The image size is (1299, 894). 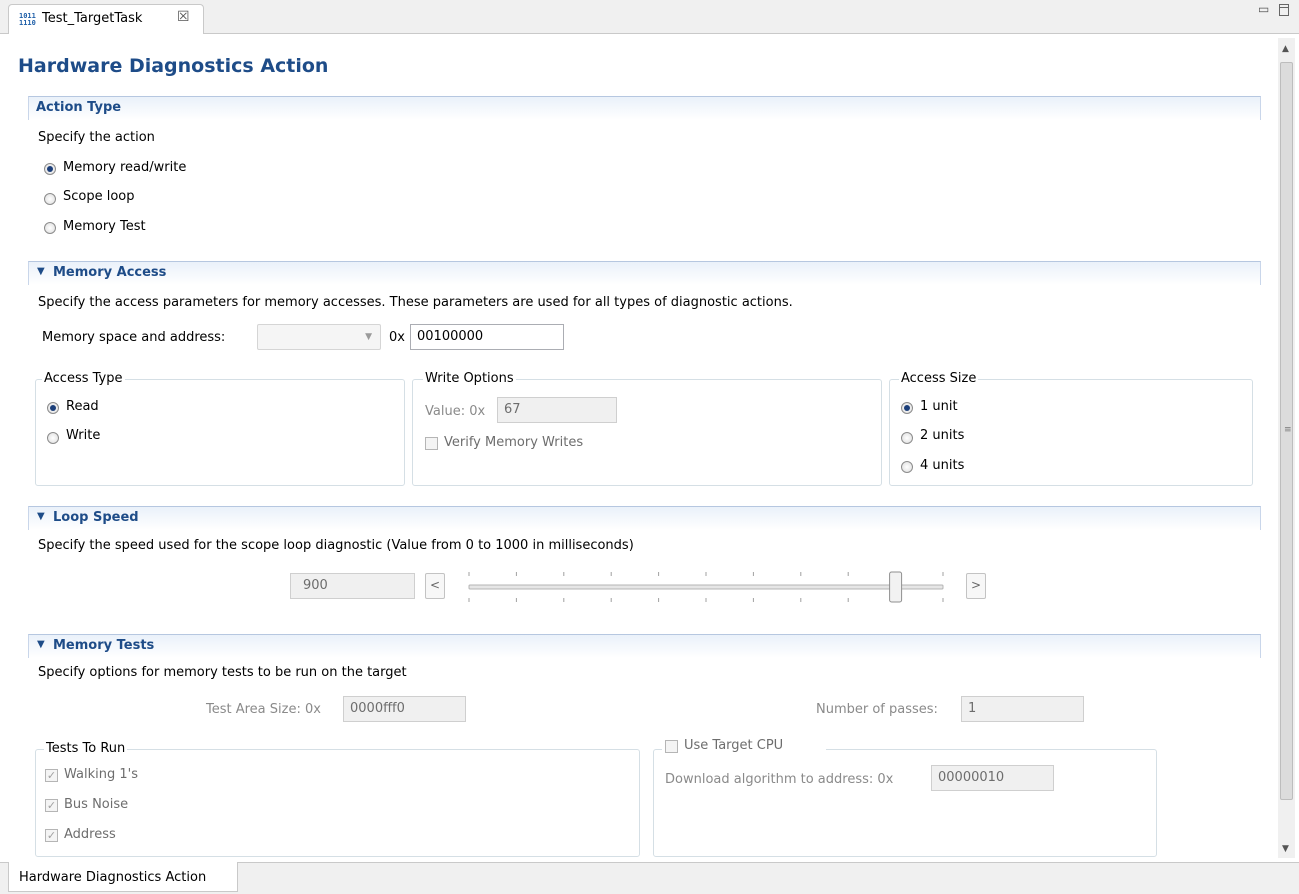 What do you see at coordinates (397, 337) in the screenshot?
I see `address-prefix: 0x` at bounding box center [397, 337].